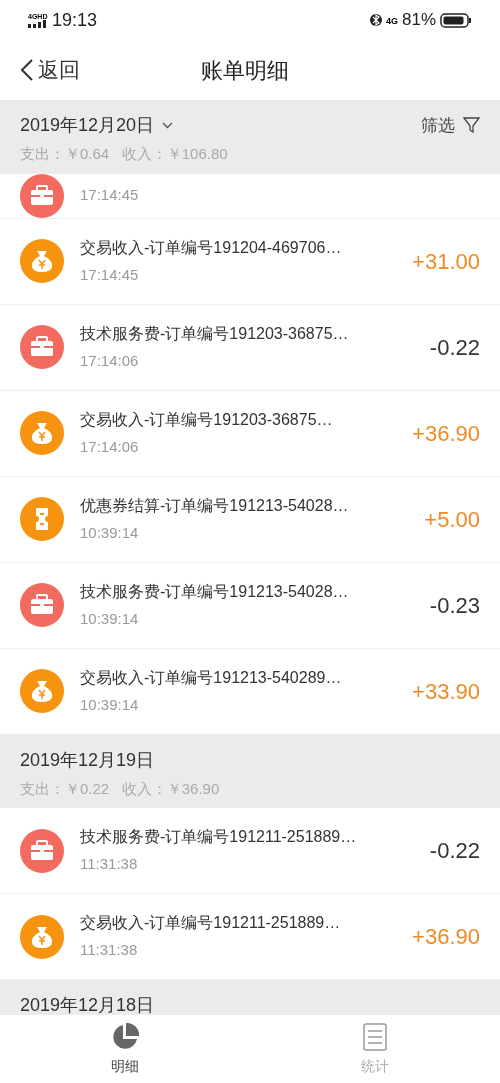 The height and width of the screenshot is (1083, 500). Describe the element at coordinates (42, 519) in the screenshot. I see `ticket-icon` at that location.